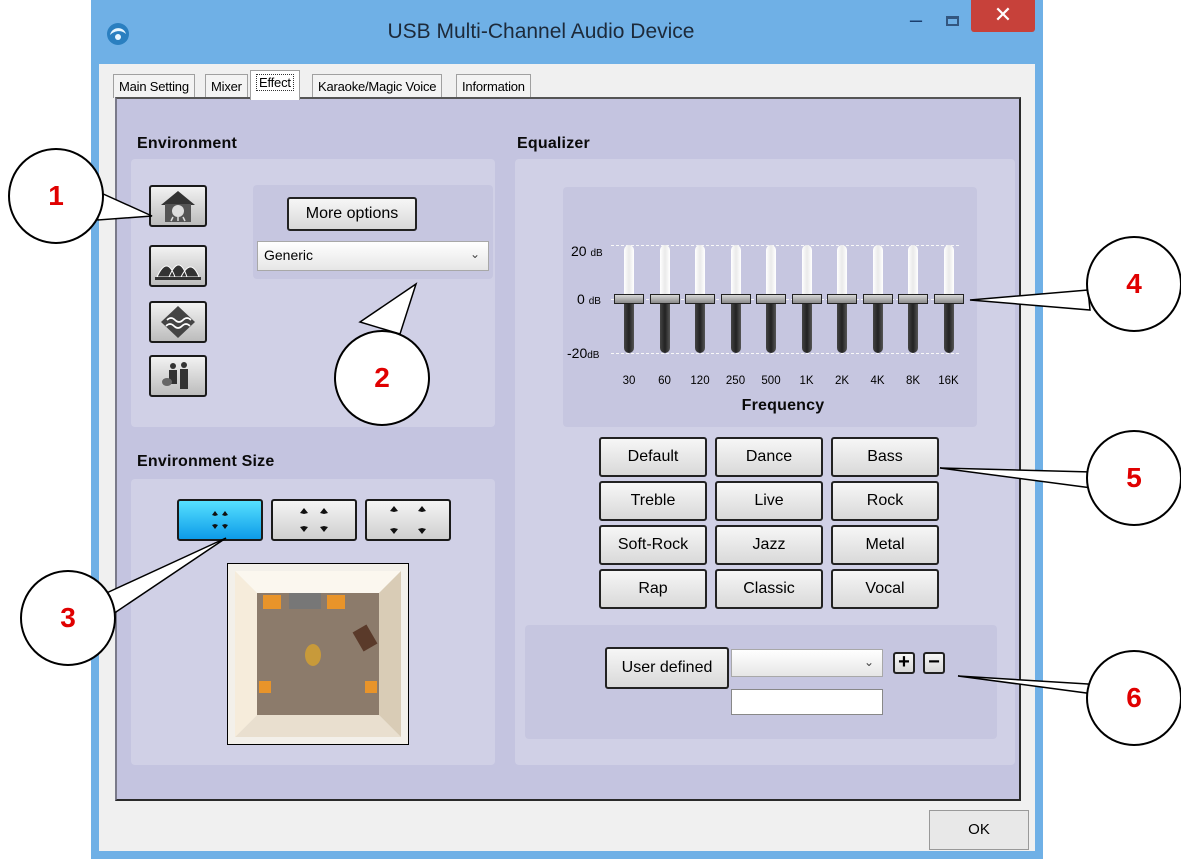 The image size is (1181, 859). What do you see at coordinates (1133, 284) in the screenshot?
I see `callout-4: 4` at bounding box center [1133, 284].